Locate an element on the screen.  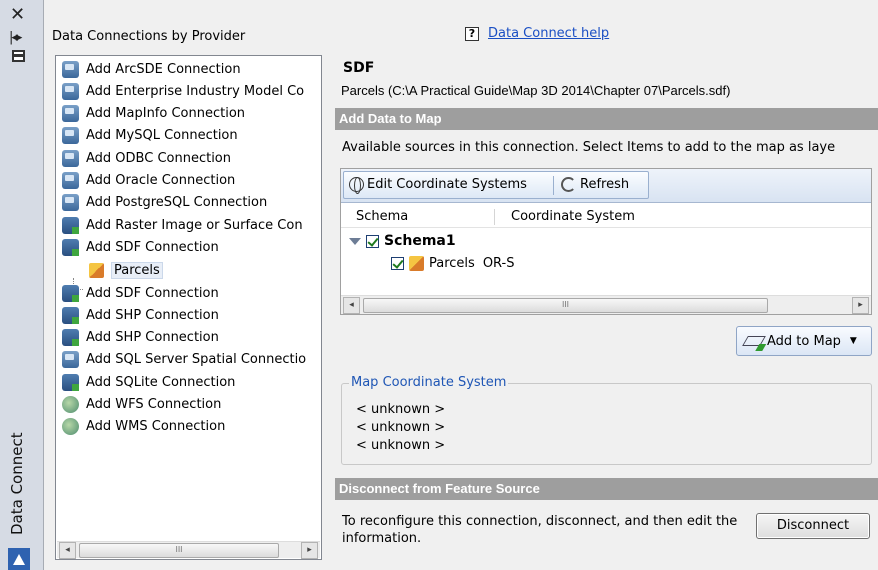
feature-coordinate-system: OR-S is located at coordinates (498, 263).